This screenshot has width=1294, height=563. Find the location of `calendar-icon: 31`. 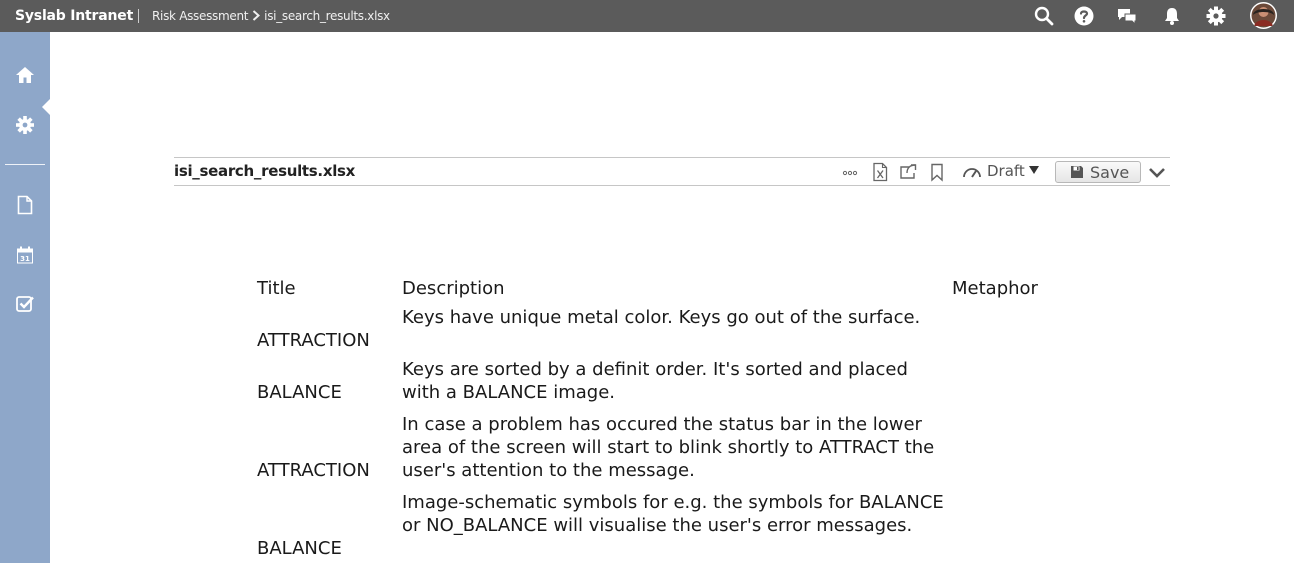

calendar-icon: 31 is located at coordinates (25, 255).